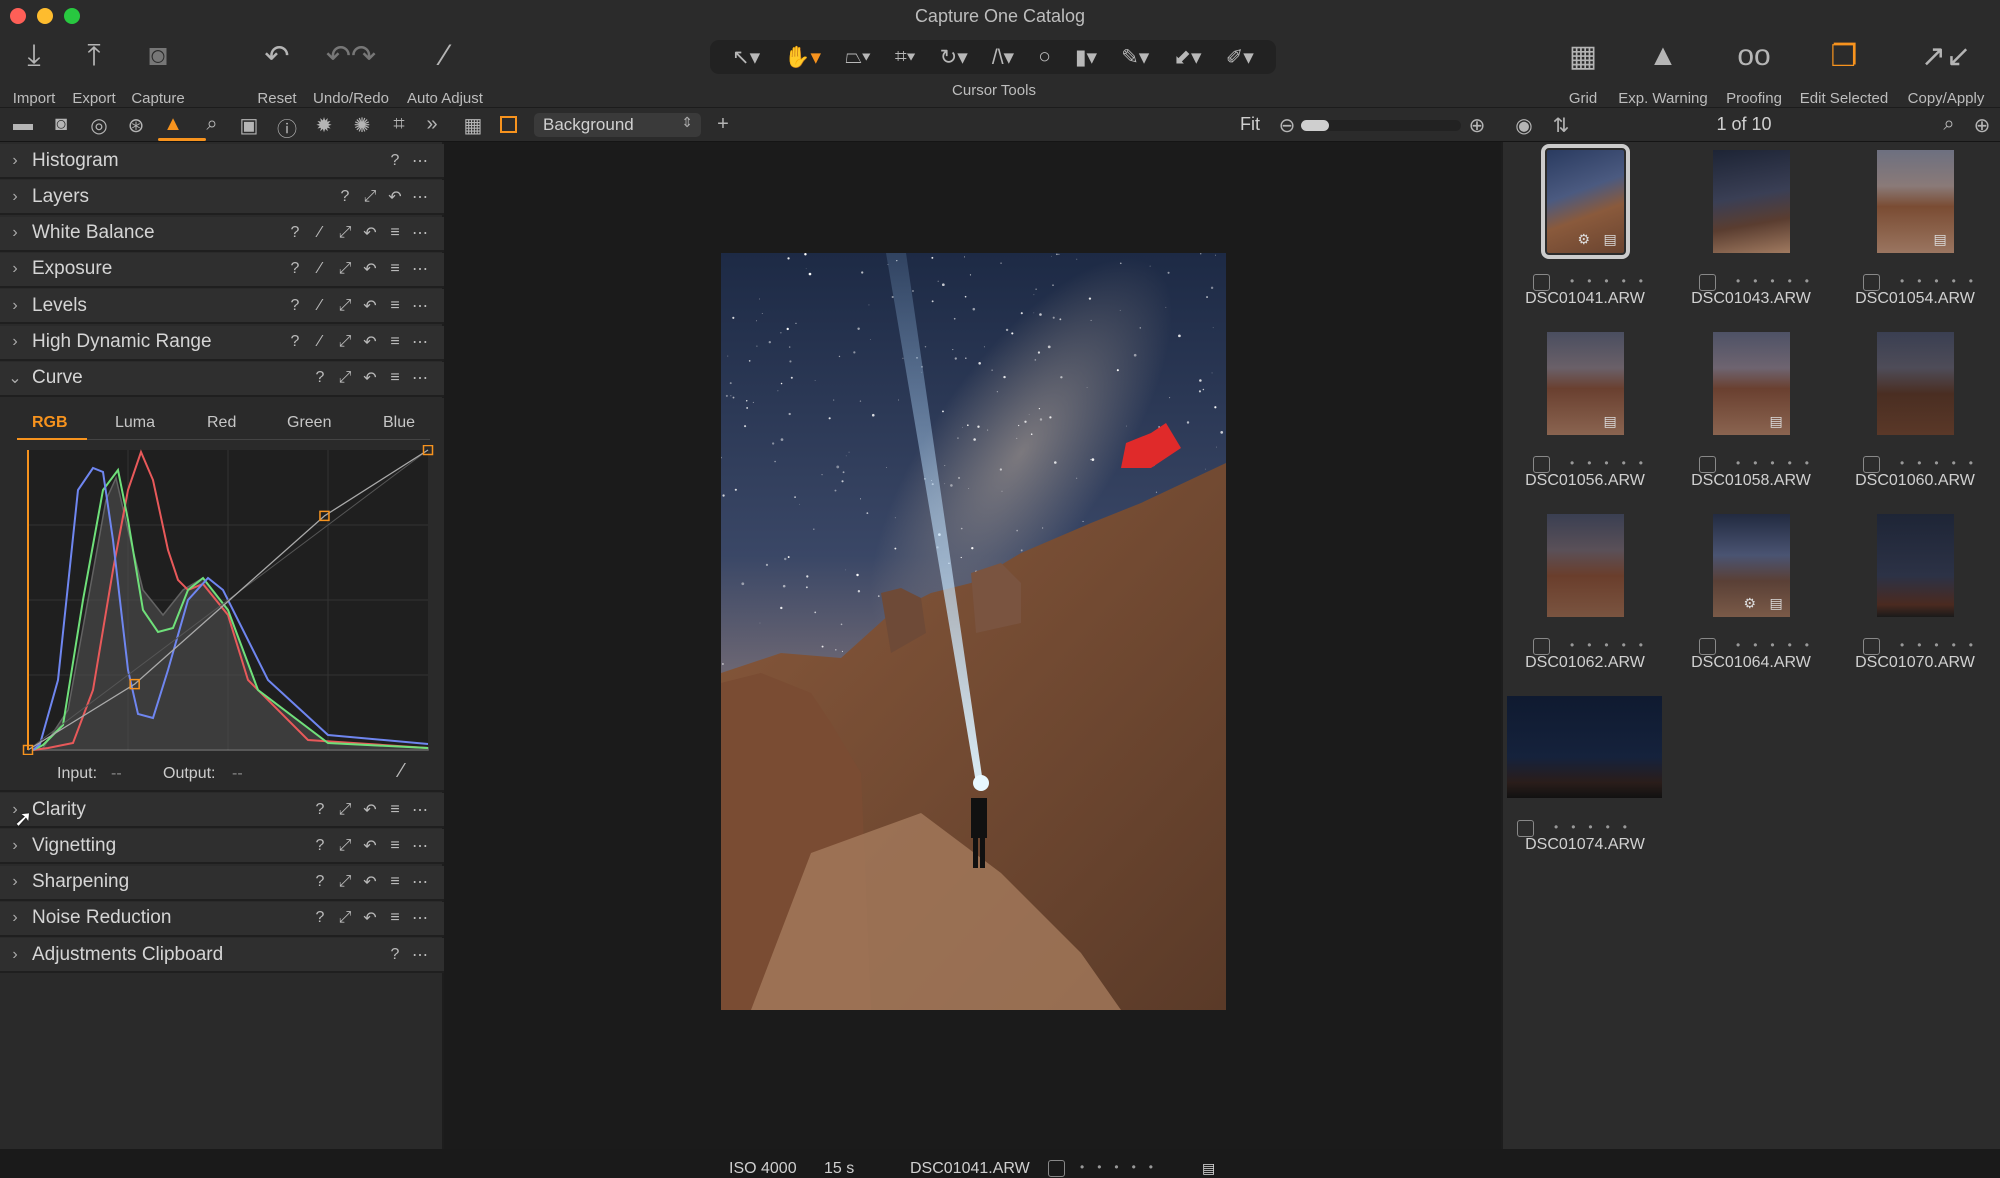 The height and width of the screenshot is (1178, 2000). I want to click on tool-levels: › Levels? ⁄ ⤢ ↶ ≡ ⋯, so click(222, 307).